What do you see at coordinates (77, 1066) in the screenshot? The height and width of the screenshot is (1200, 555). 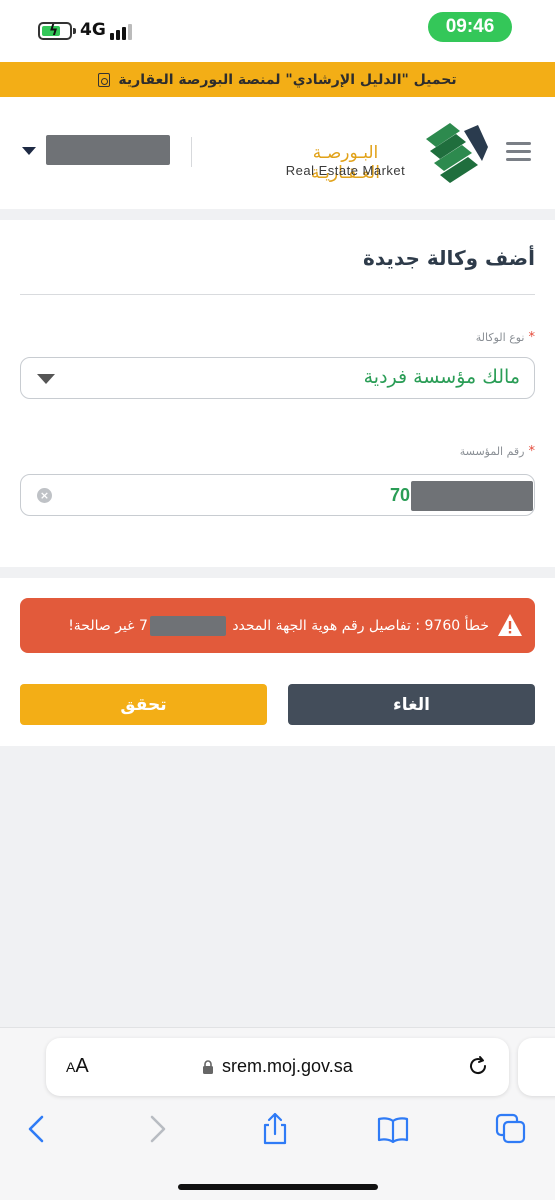 I see `reader-settings-button: AA` at bounding box center [77, 1066].